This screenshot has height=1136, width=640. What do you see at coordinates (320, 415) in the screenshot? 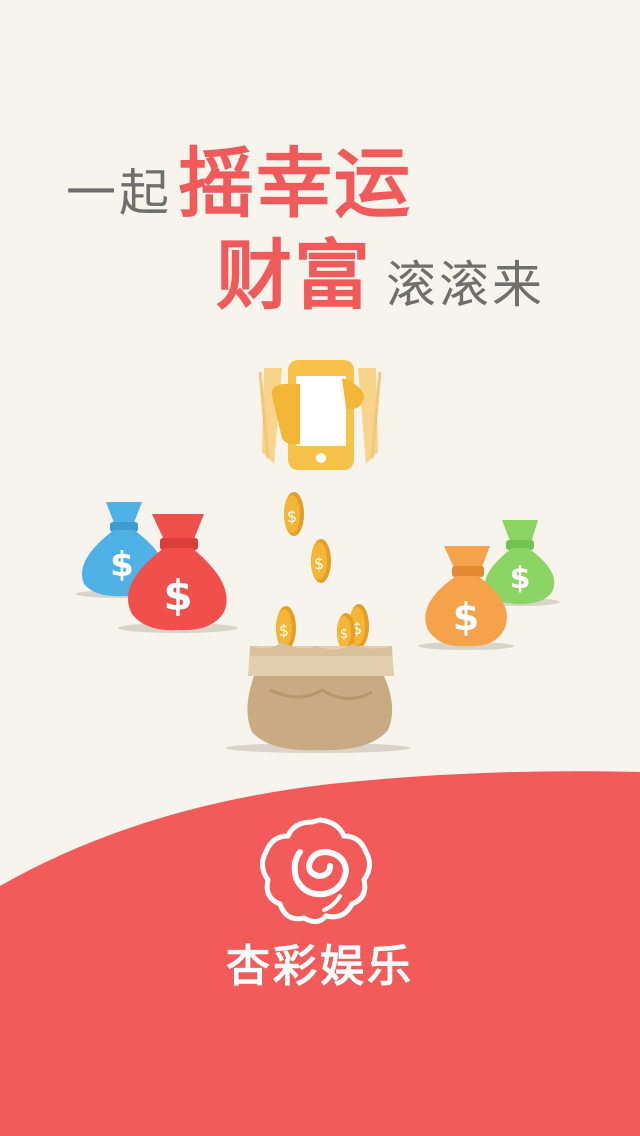
I see `phone-shake-icon` at bounding box center [320, 415].